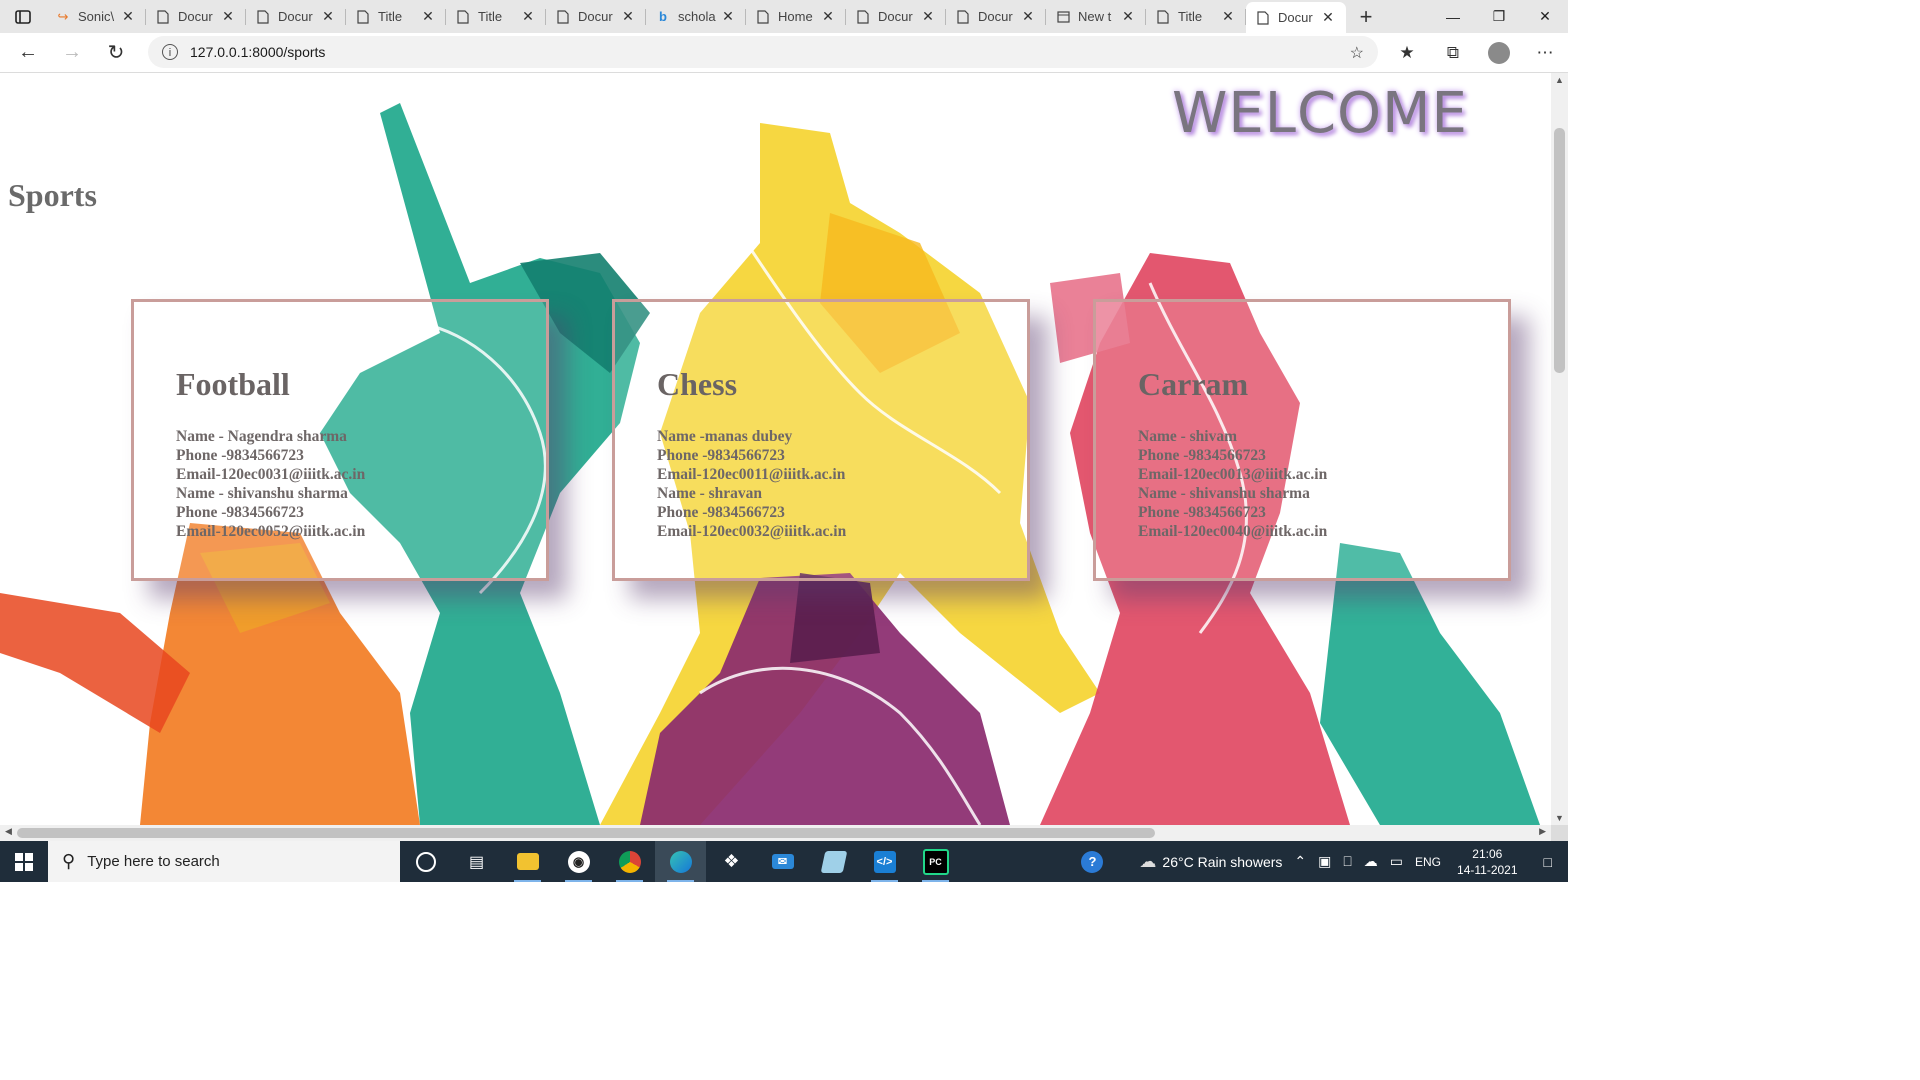 The image size is (1920, 1080). Describe the element at coordinates (1347, 861) in the screenshot. I see `device-button: ⎕` at that location.